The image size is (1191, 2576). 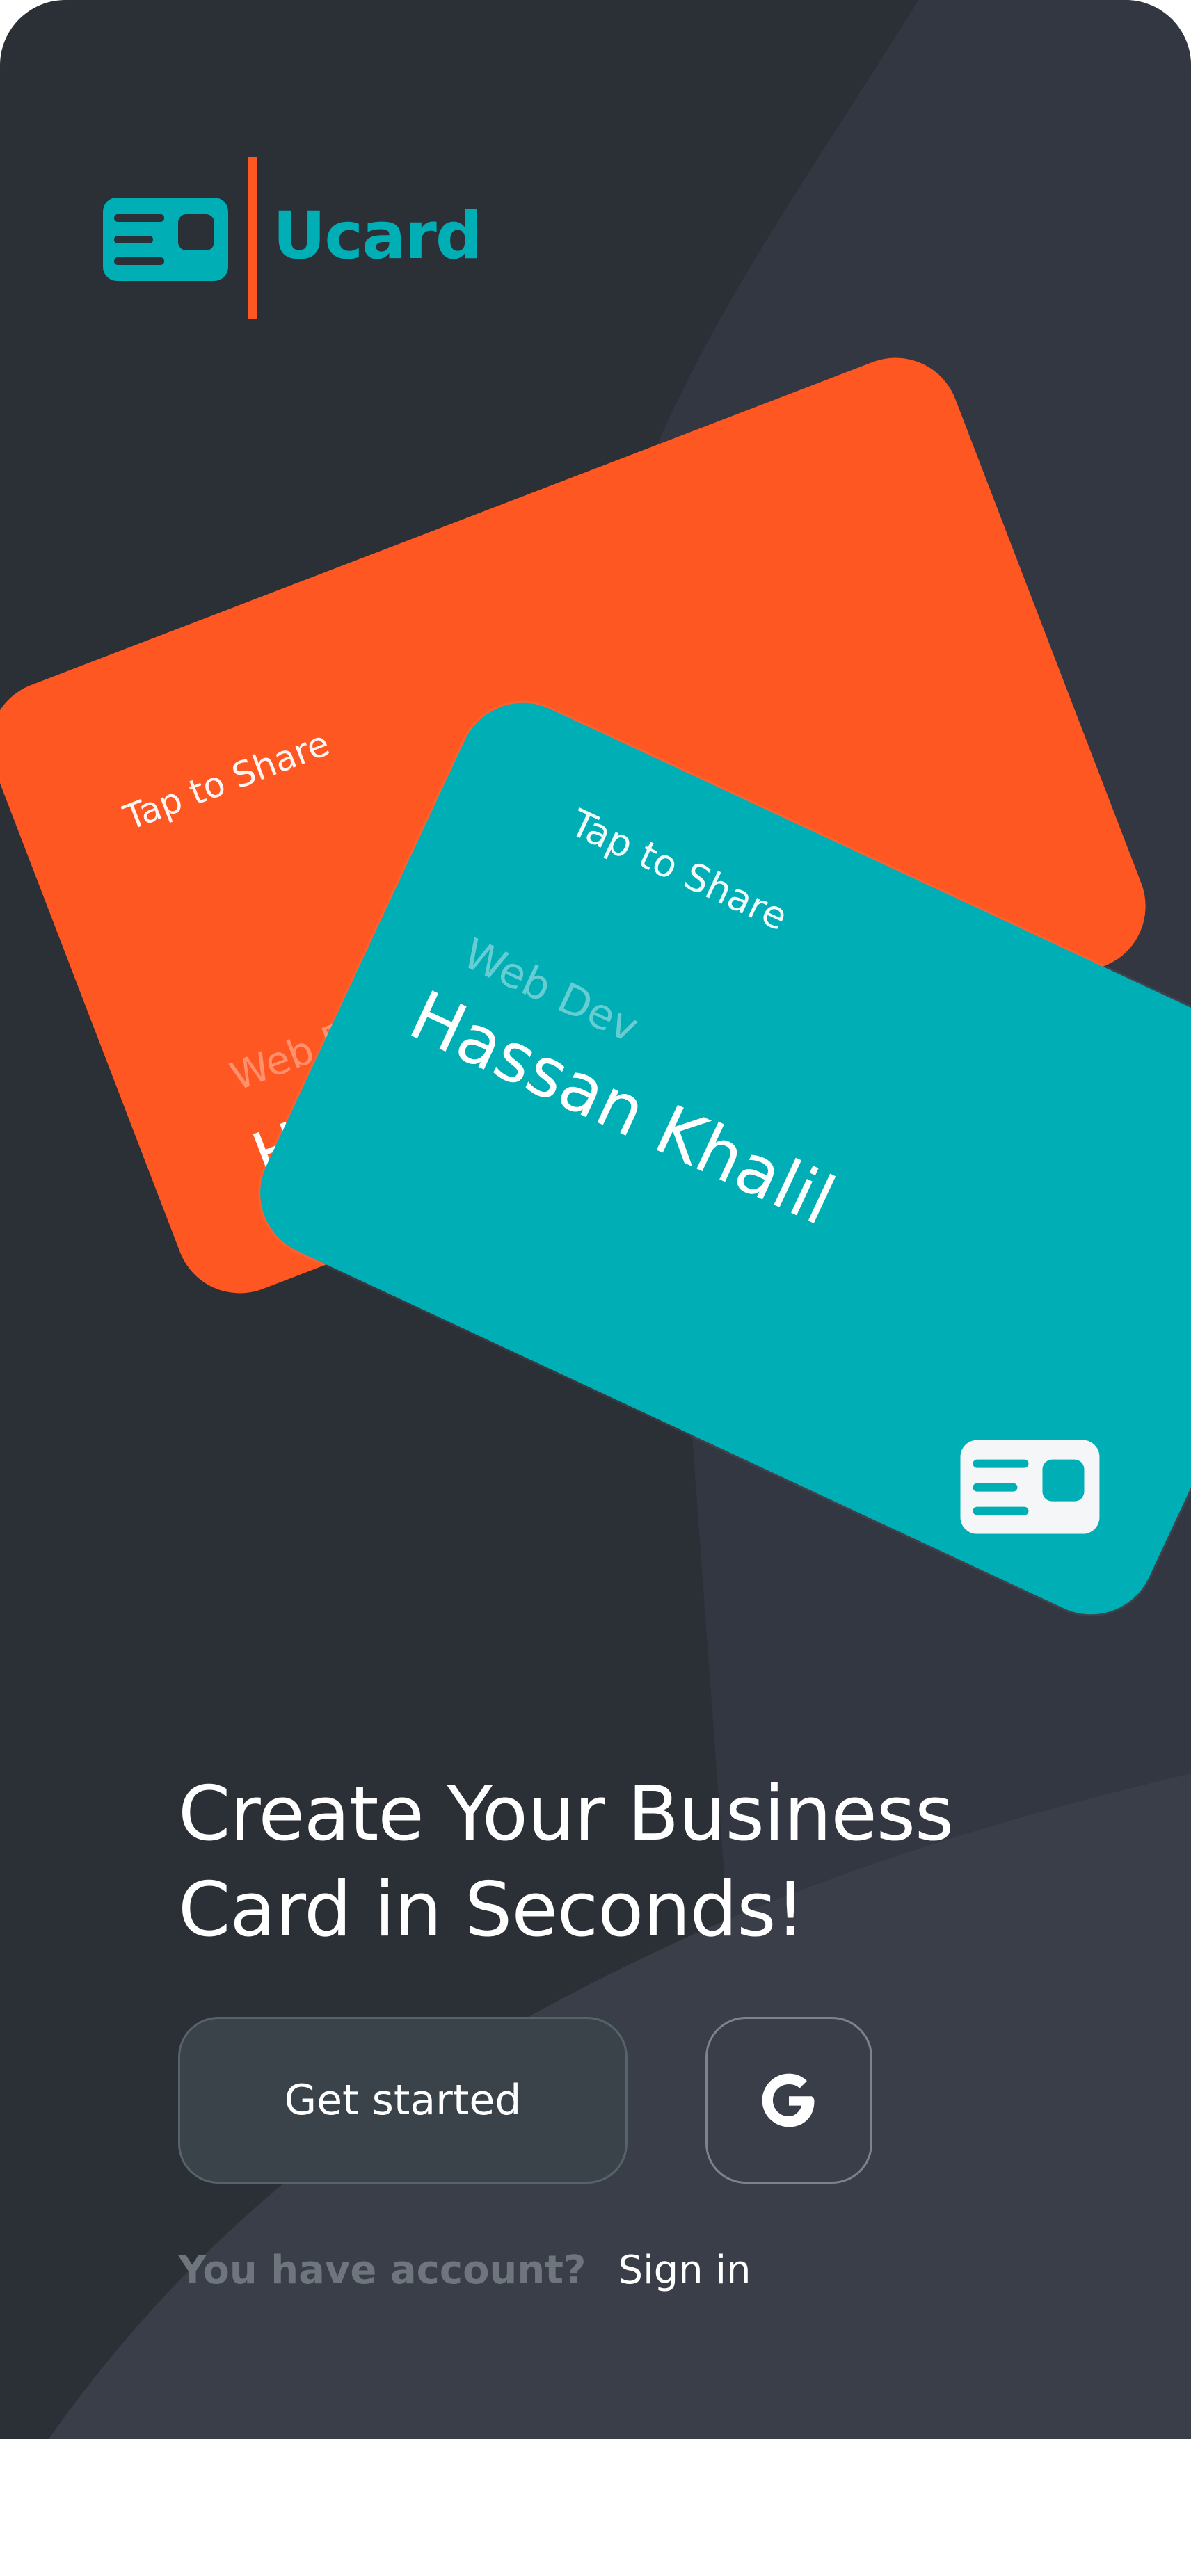 I want to click on logo-divider, so click(x=253, y=238).